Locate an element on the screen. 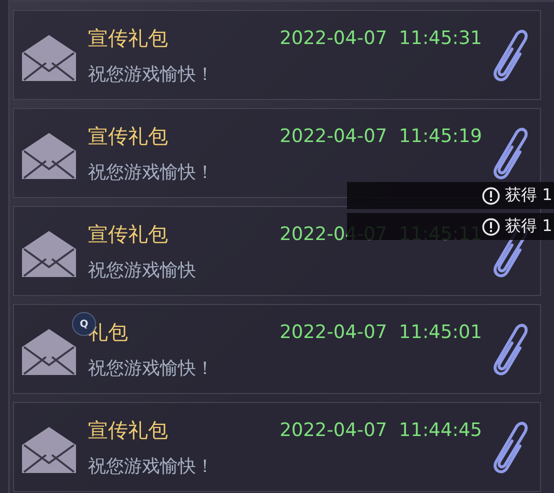  toast-text: 获得 1 is located at coordinates (528, 226).